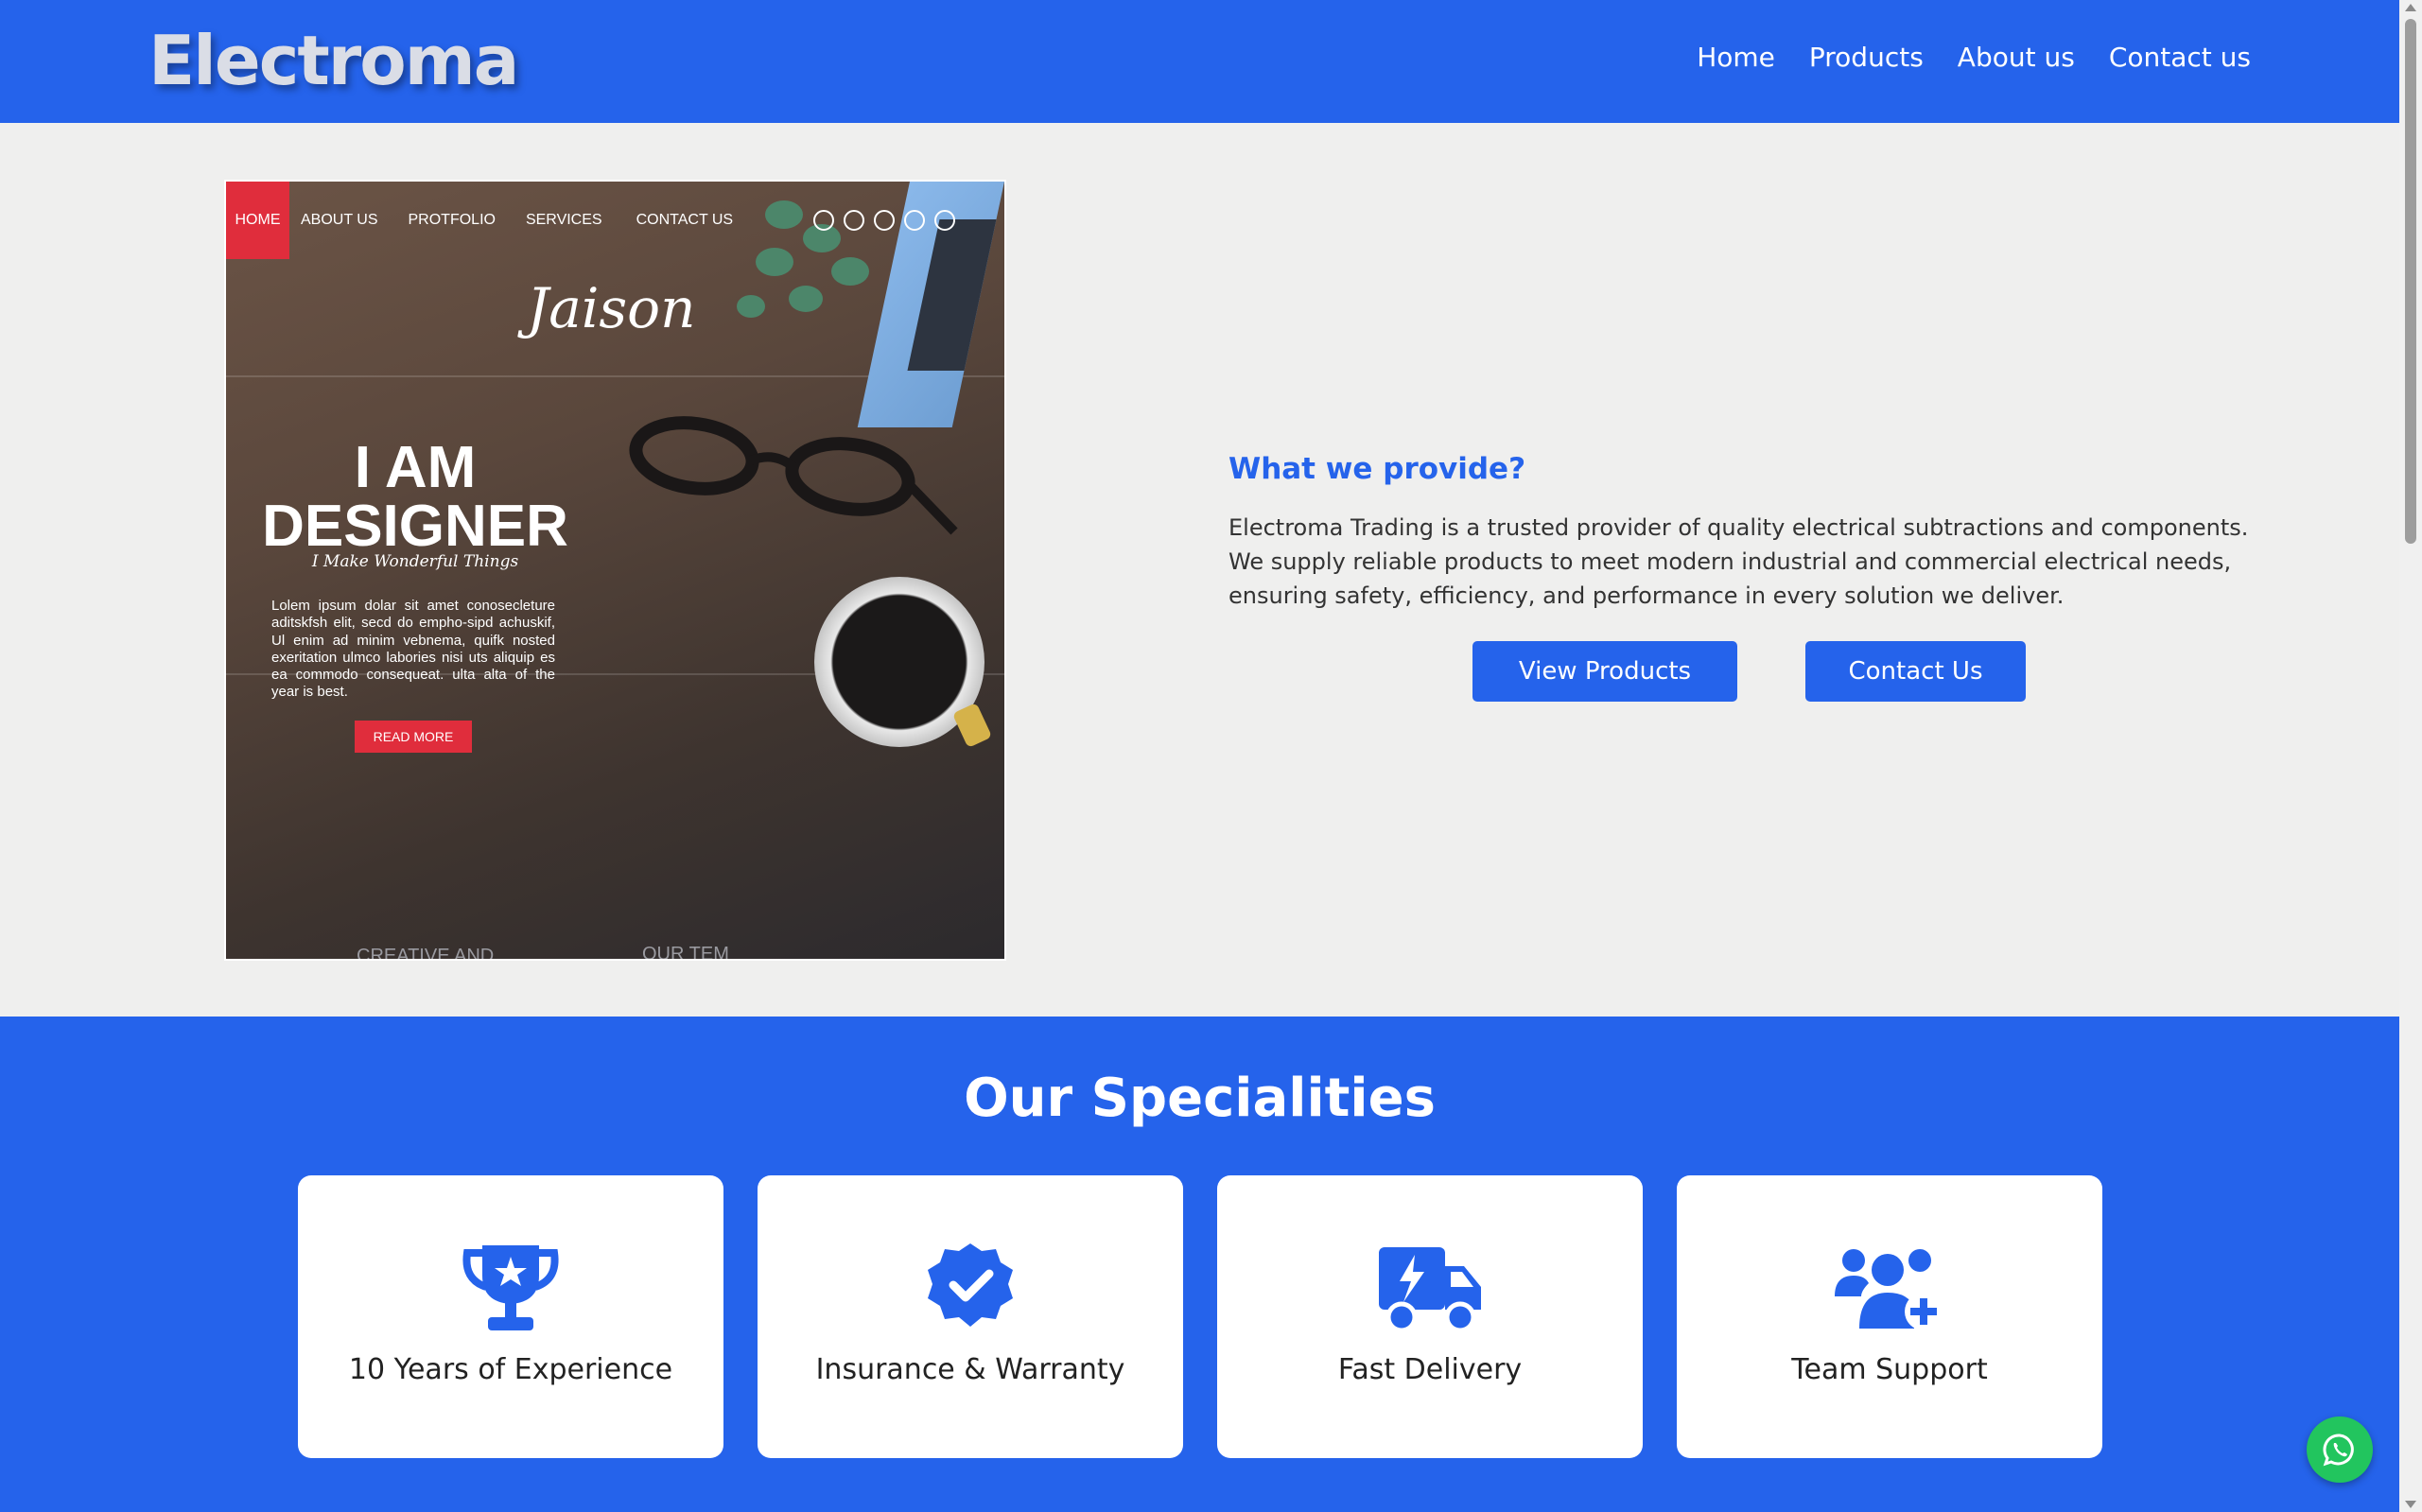  I want to click on mockup-nav-about: ABOUT US, so click(339, 220).